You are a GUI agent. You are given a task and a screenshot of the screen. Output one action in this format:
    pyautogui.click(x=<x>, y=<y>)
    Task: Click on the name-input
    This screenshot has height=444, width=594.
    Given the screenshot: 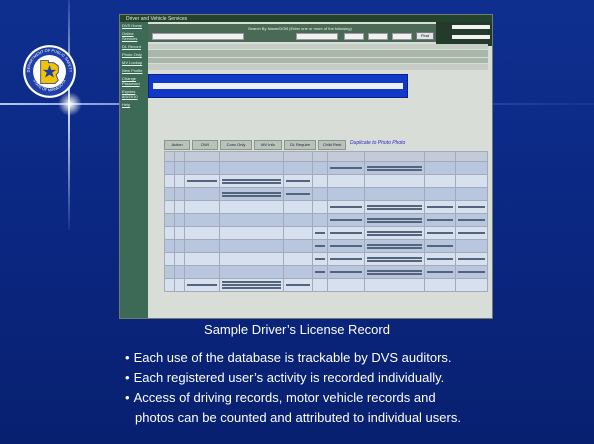 What is the action you would take?
    pyautogui.click(x=198, y=36)
    